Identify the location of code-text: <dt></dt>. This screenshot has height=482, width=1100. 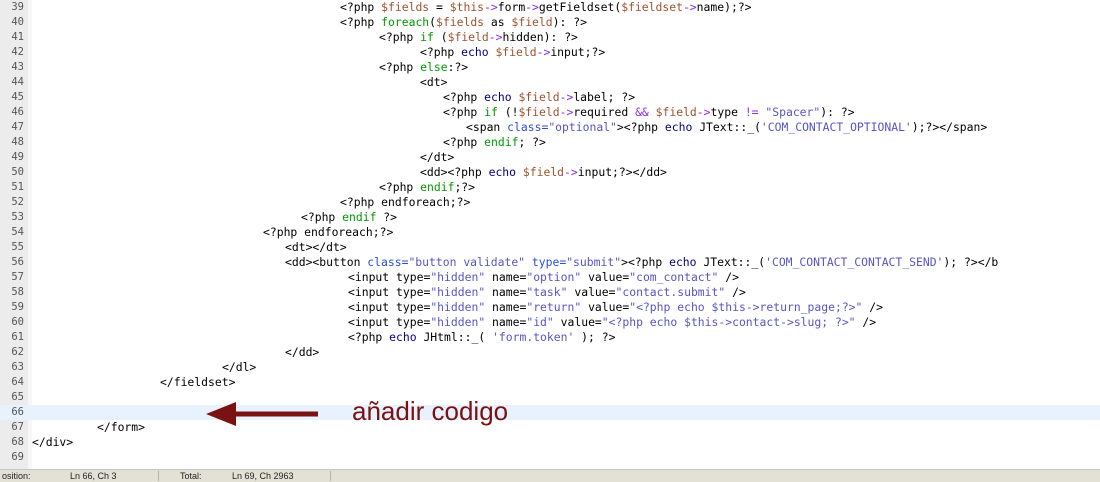
(316, 247).